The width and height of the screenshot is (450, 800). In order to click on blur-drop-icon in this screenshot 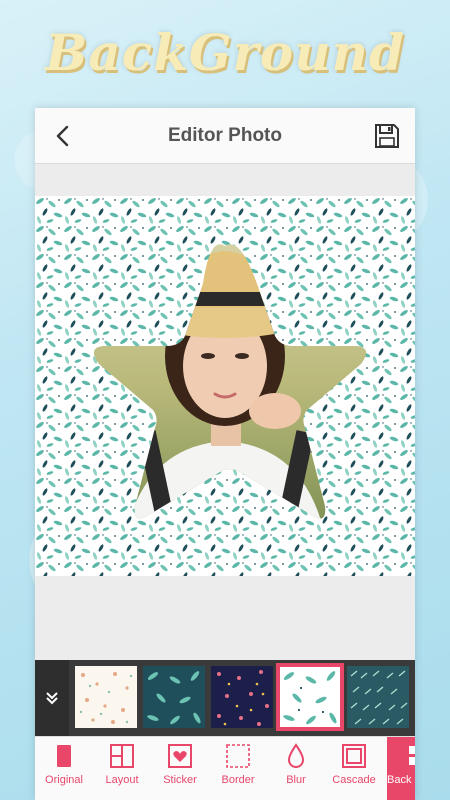, I will do `click(296, 755)`.